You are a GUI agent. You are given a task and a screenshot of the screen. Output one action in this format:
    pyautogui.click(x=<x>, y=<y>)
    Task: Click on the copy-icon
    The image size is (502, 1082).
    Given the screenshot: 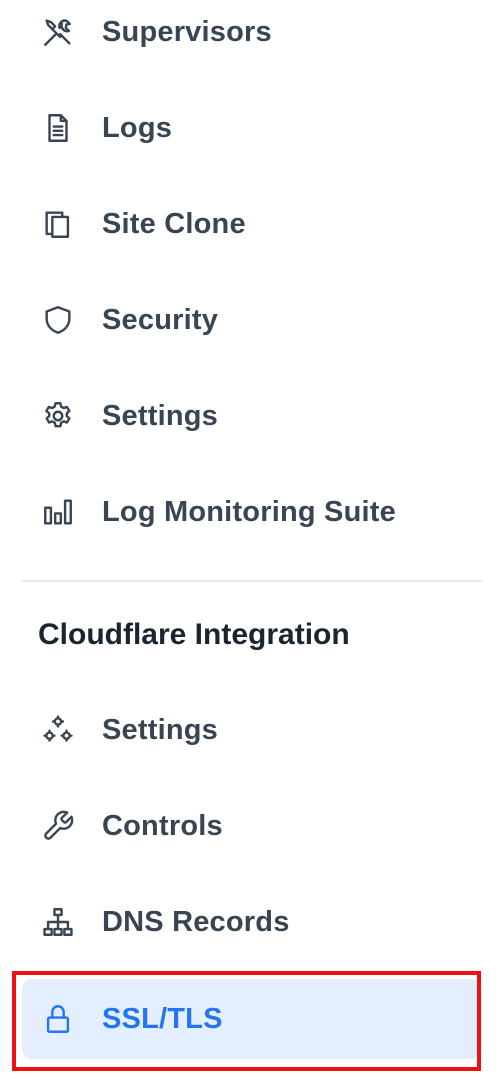 What is the action you would take?
    pyautogui.click(x=58, y=224)
    